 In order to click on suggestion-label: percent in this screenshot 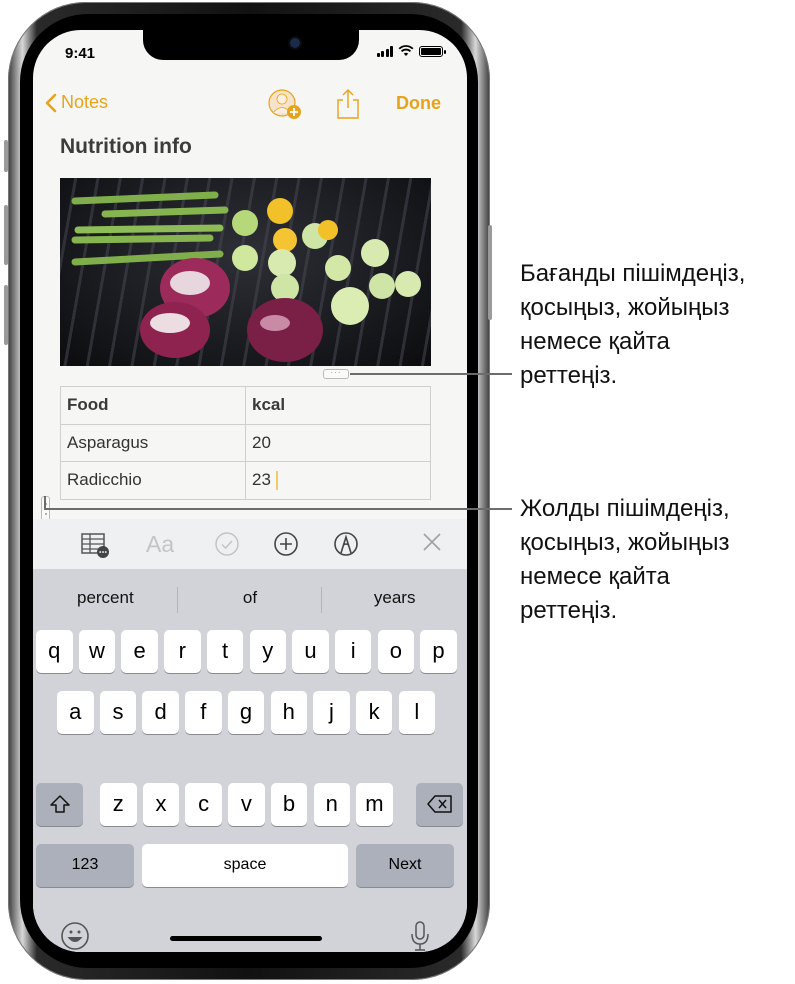, I will do `click(105, 597)`.